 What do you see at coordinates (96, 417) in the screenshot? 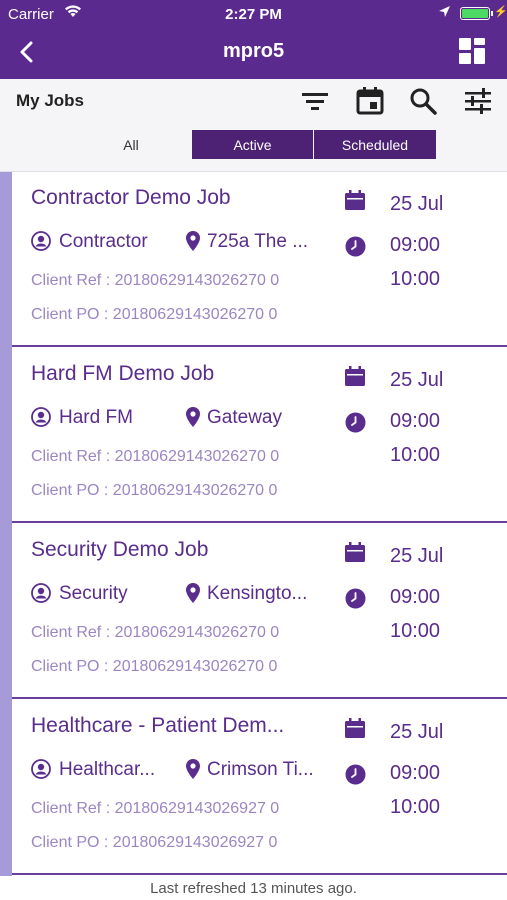
I see `job-category: Hard FM` at bounding box center [96, 417].